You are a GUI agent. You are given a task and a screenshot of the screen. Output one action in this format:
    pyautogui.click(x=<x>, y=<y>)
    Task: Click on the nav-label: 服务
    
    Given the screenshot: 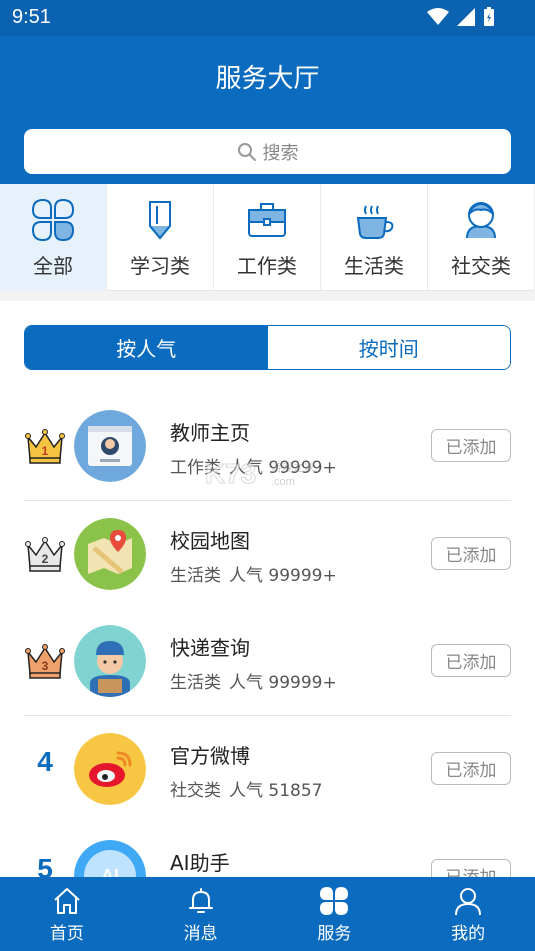 What is the action you would take?
    pyautogui.click(x=334, y=933)
    